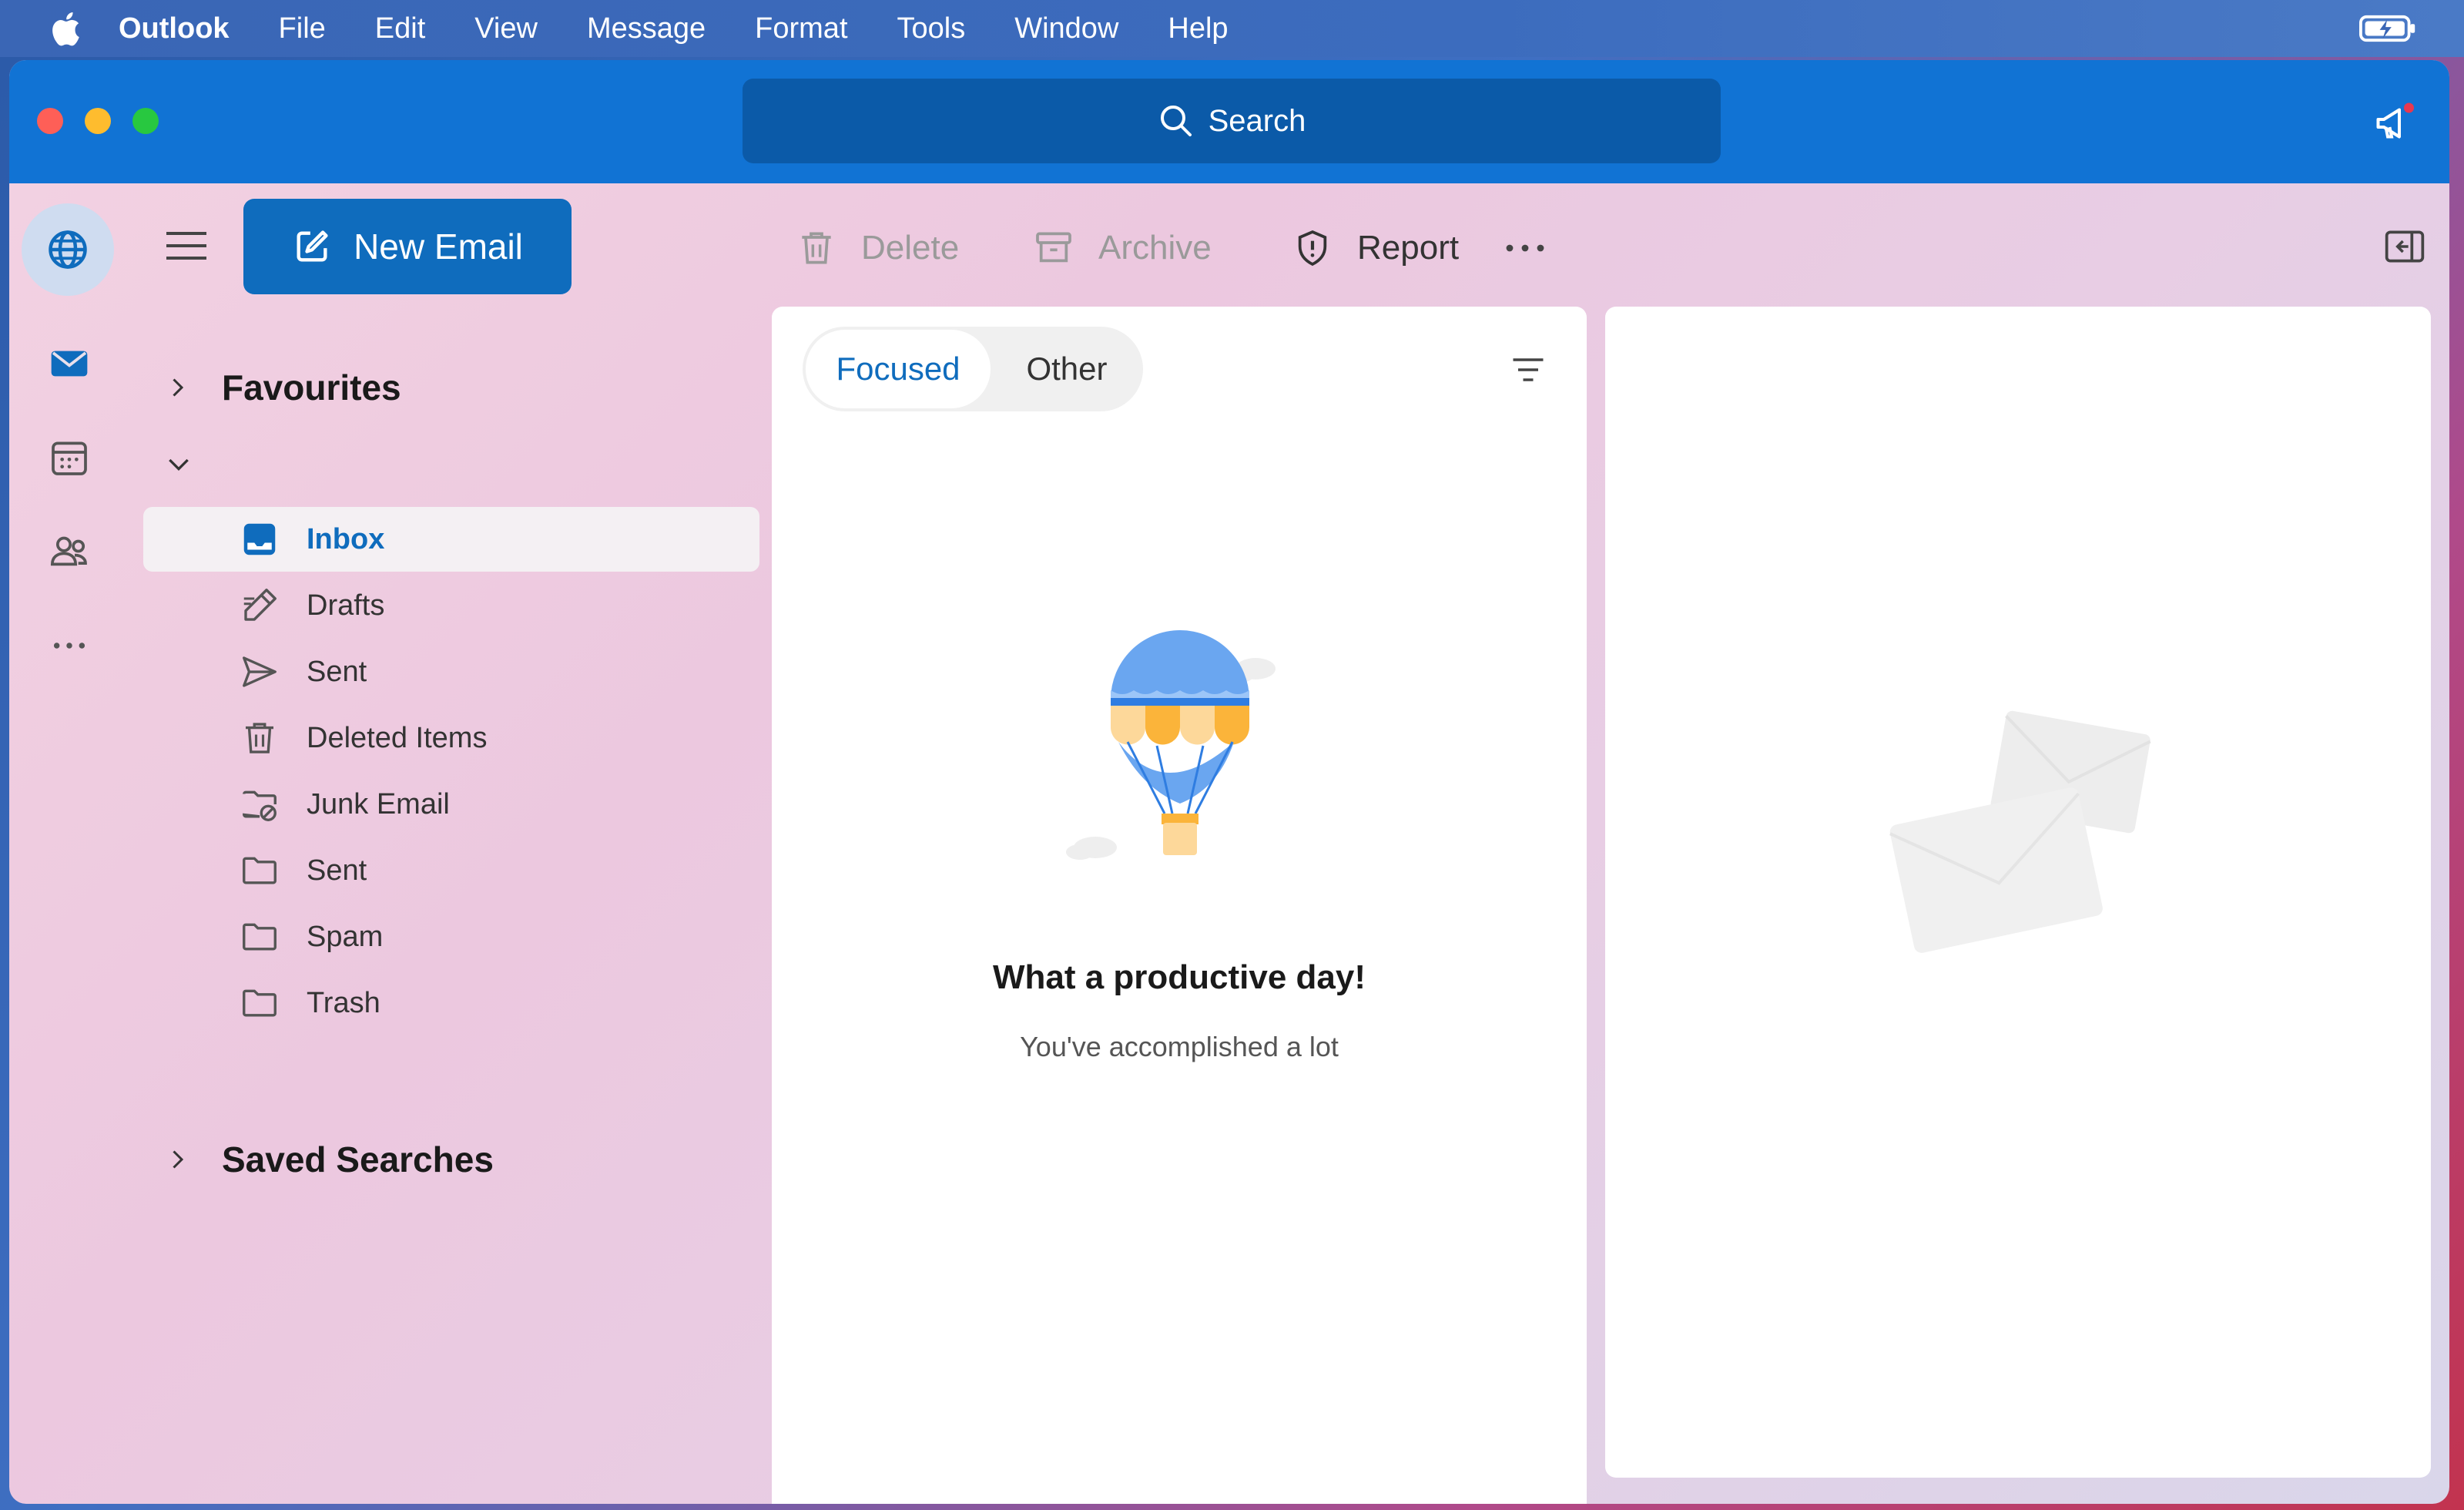  Describe the element at coordinates (1054, 247) in the screenshot. I see `archive-icon` at that location.